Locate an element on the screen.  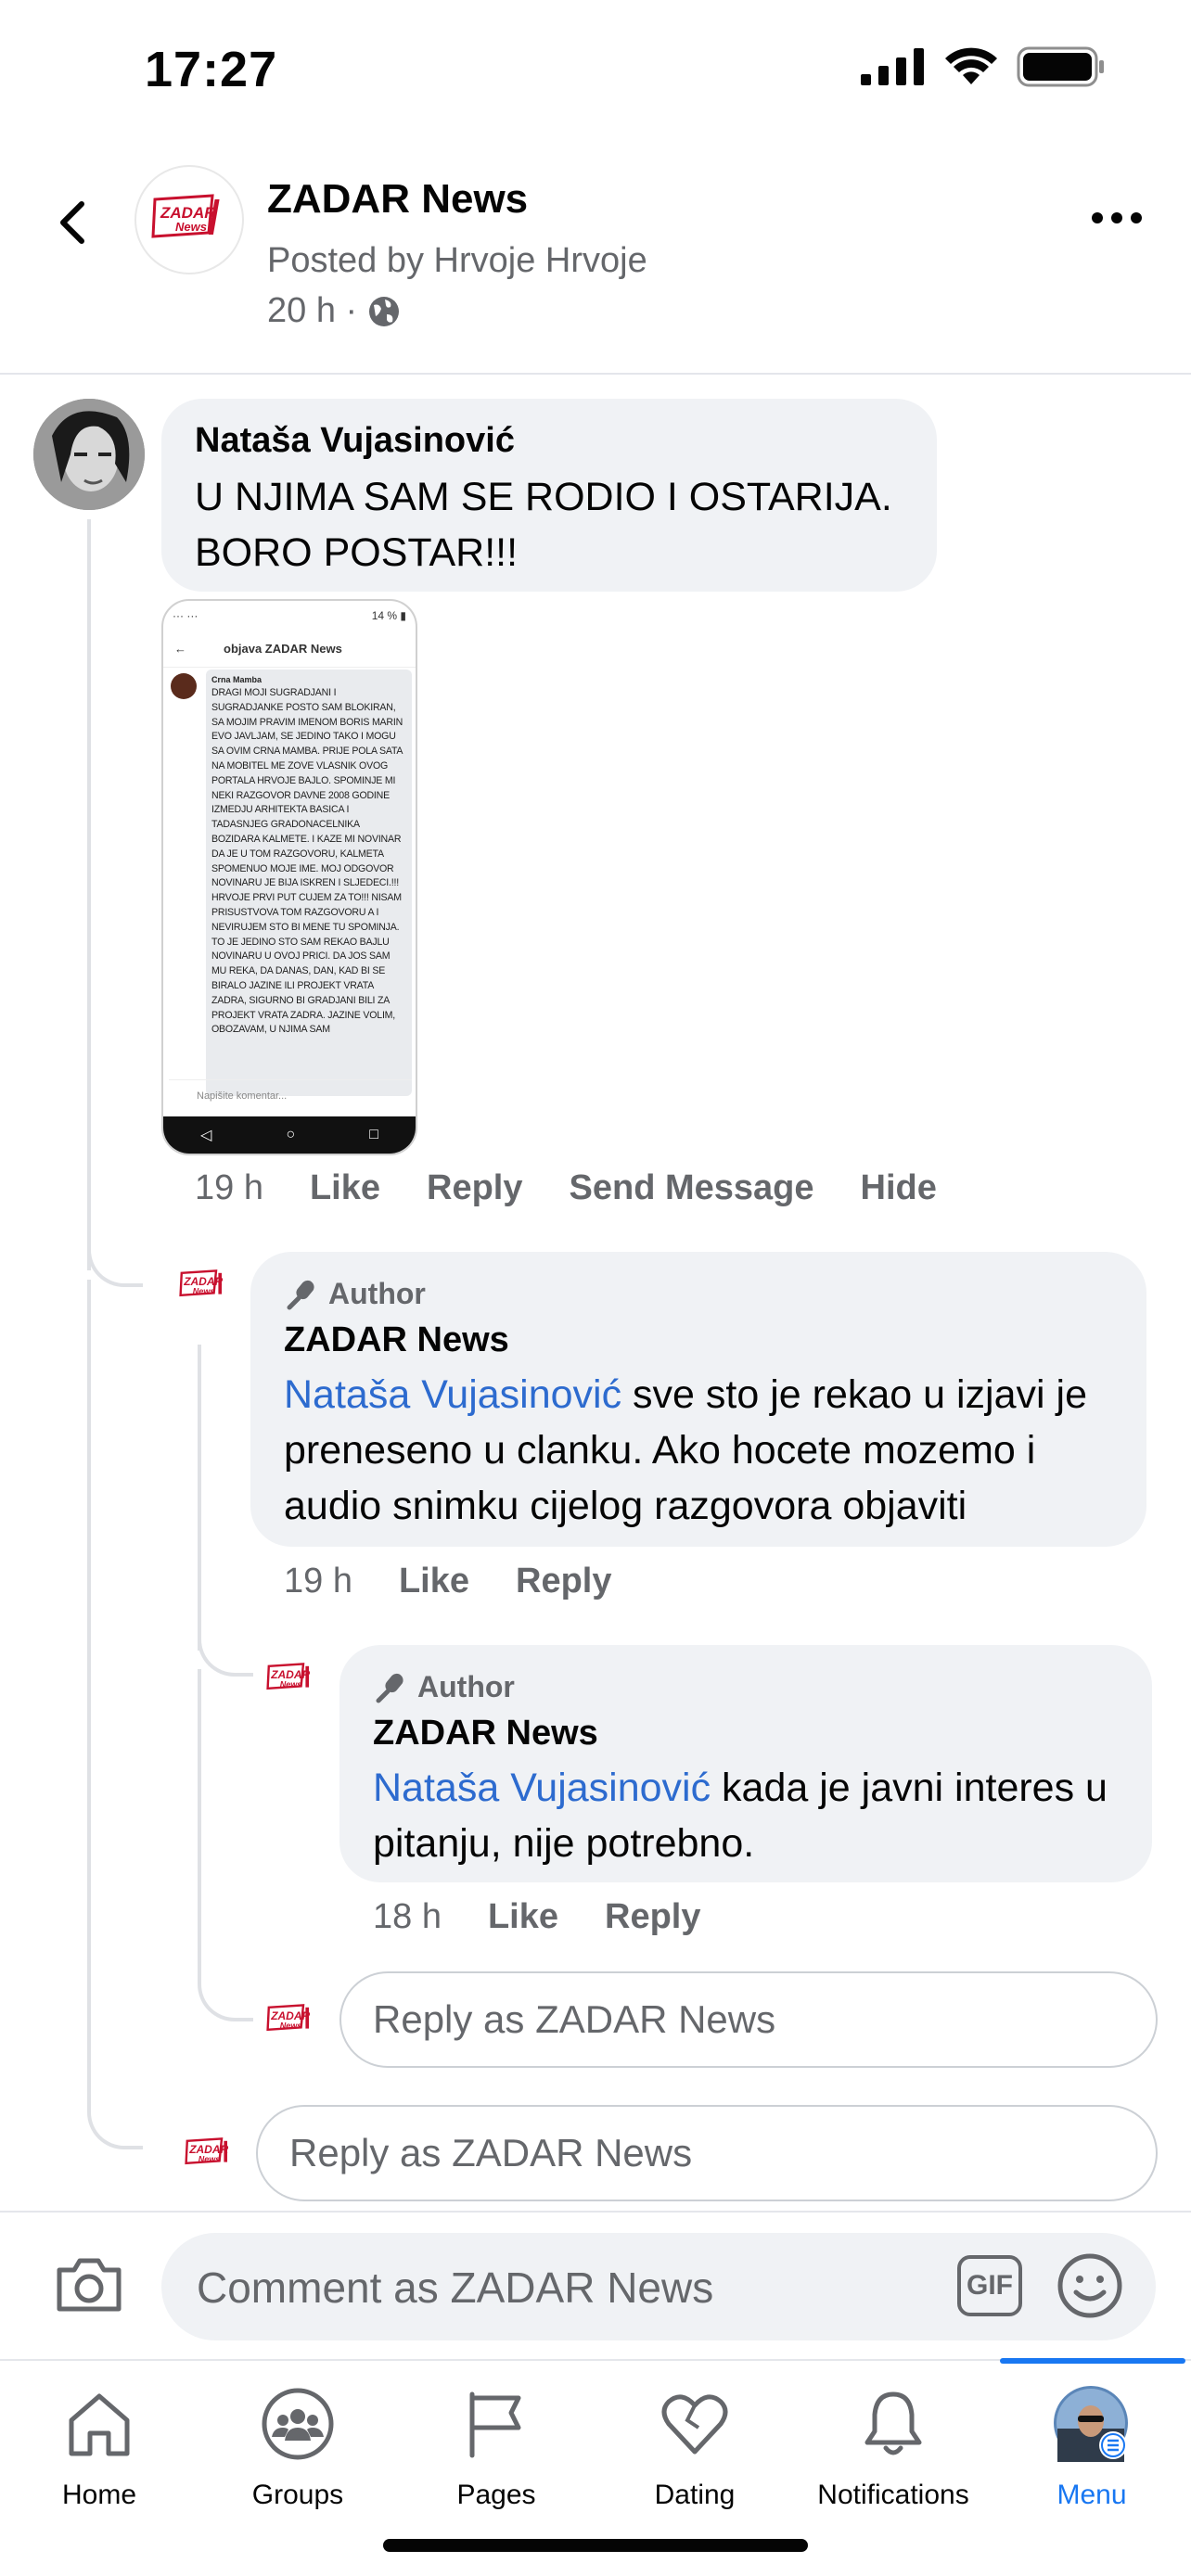
tab-menu: Menu is located at coordinates (1091, 2444).